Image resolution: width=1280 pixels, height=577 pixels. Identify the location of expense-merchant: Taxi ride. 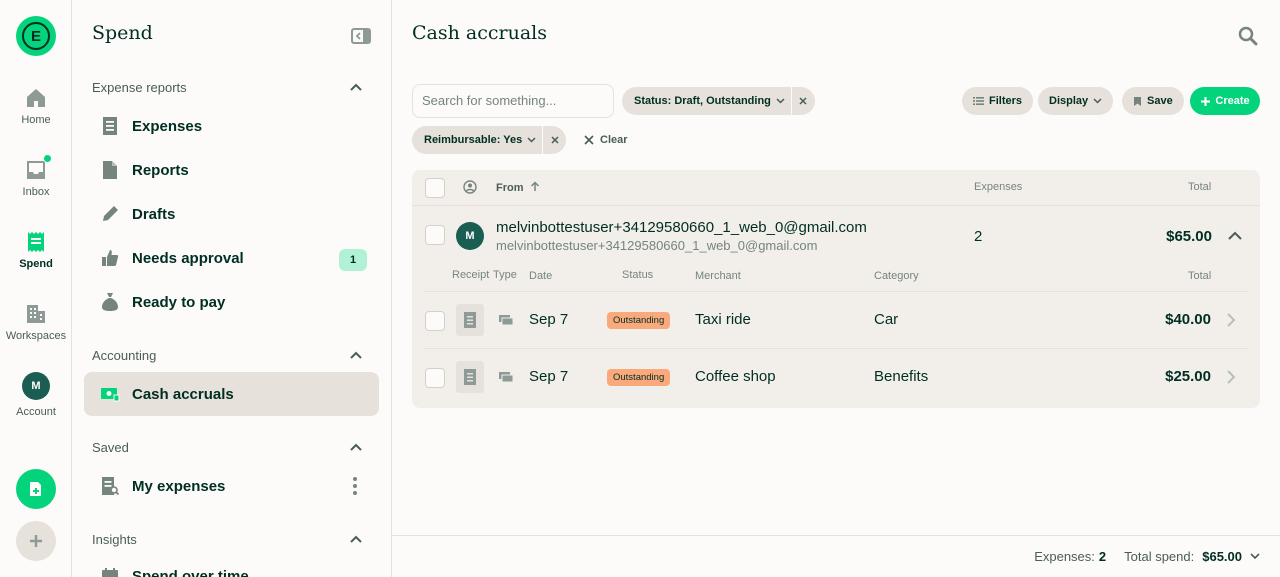
(723, 319).